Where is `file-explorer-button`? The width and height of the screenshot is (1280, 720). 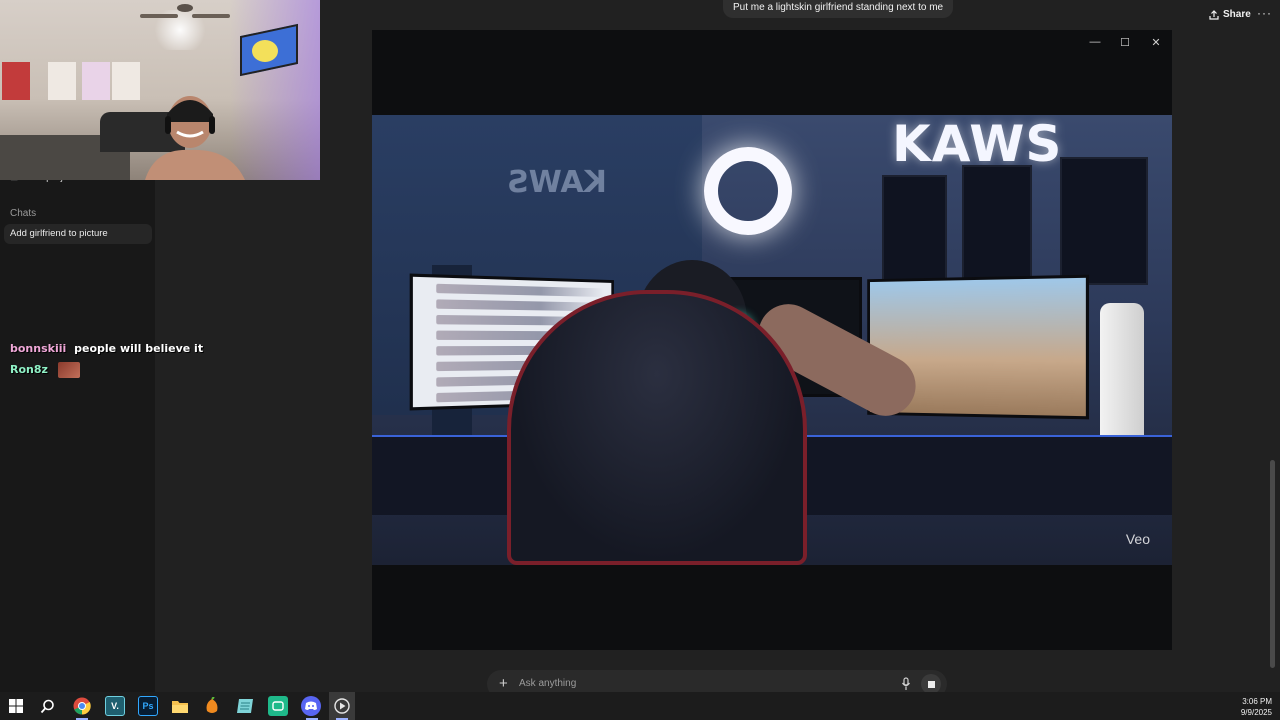 file-explorer-button is located at coordinates (180, 706).